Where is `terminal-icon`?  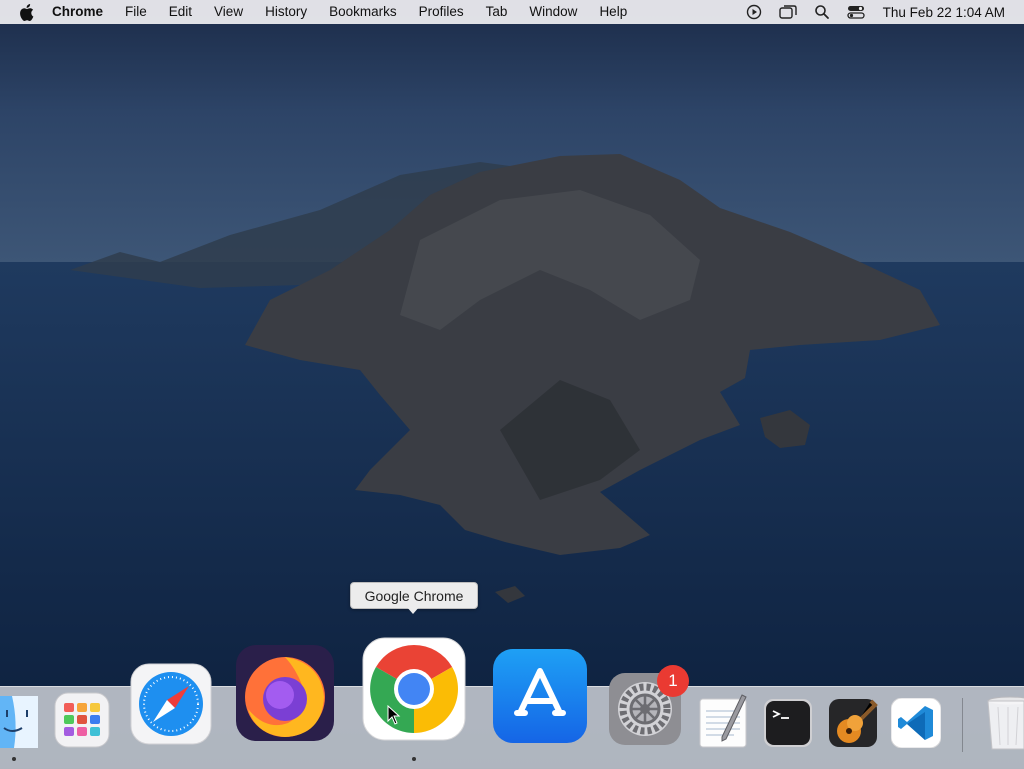 terminal-icon is located at coordinates (788, 723).